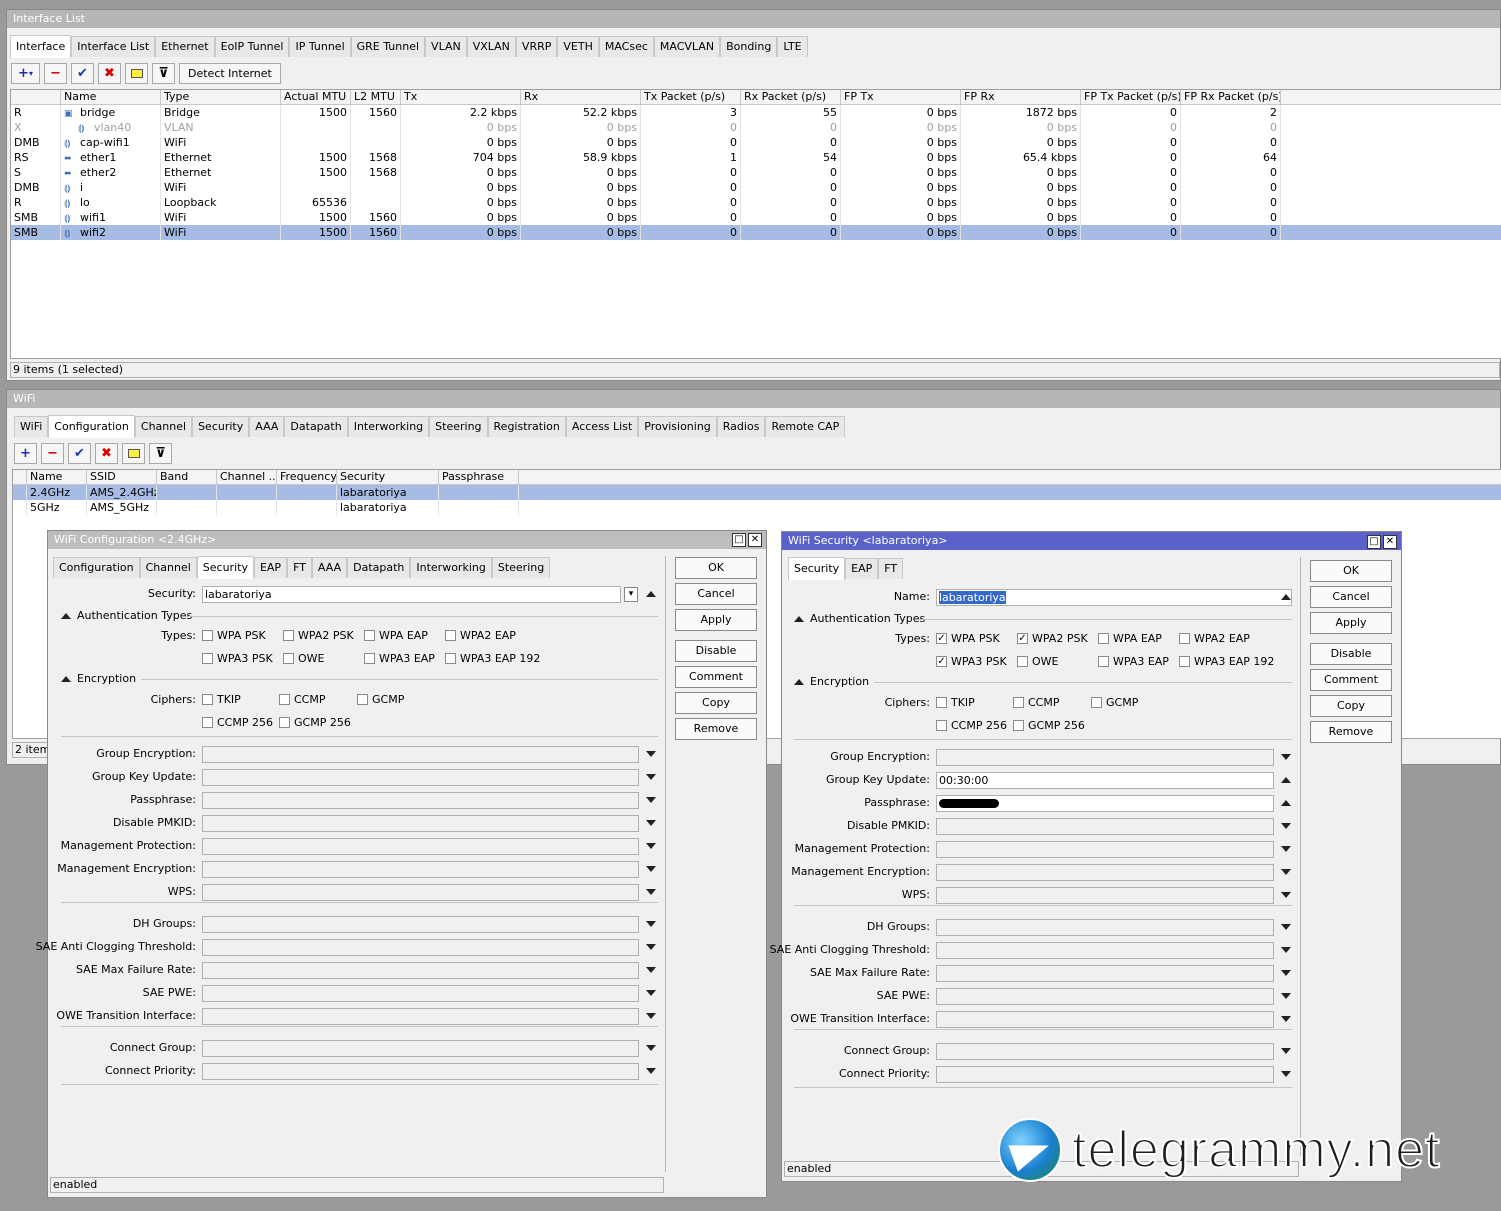  What do you see at coordinates (1049, 725) in the screenshot?
I see `checkbox-gcmp-256: GCMP 256` at bounding box center [1049, 725].